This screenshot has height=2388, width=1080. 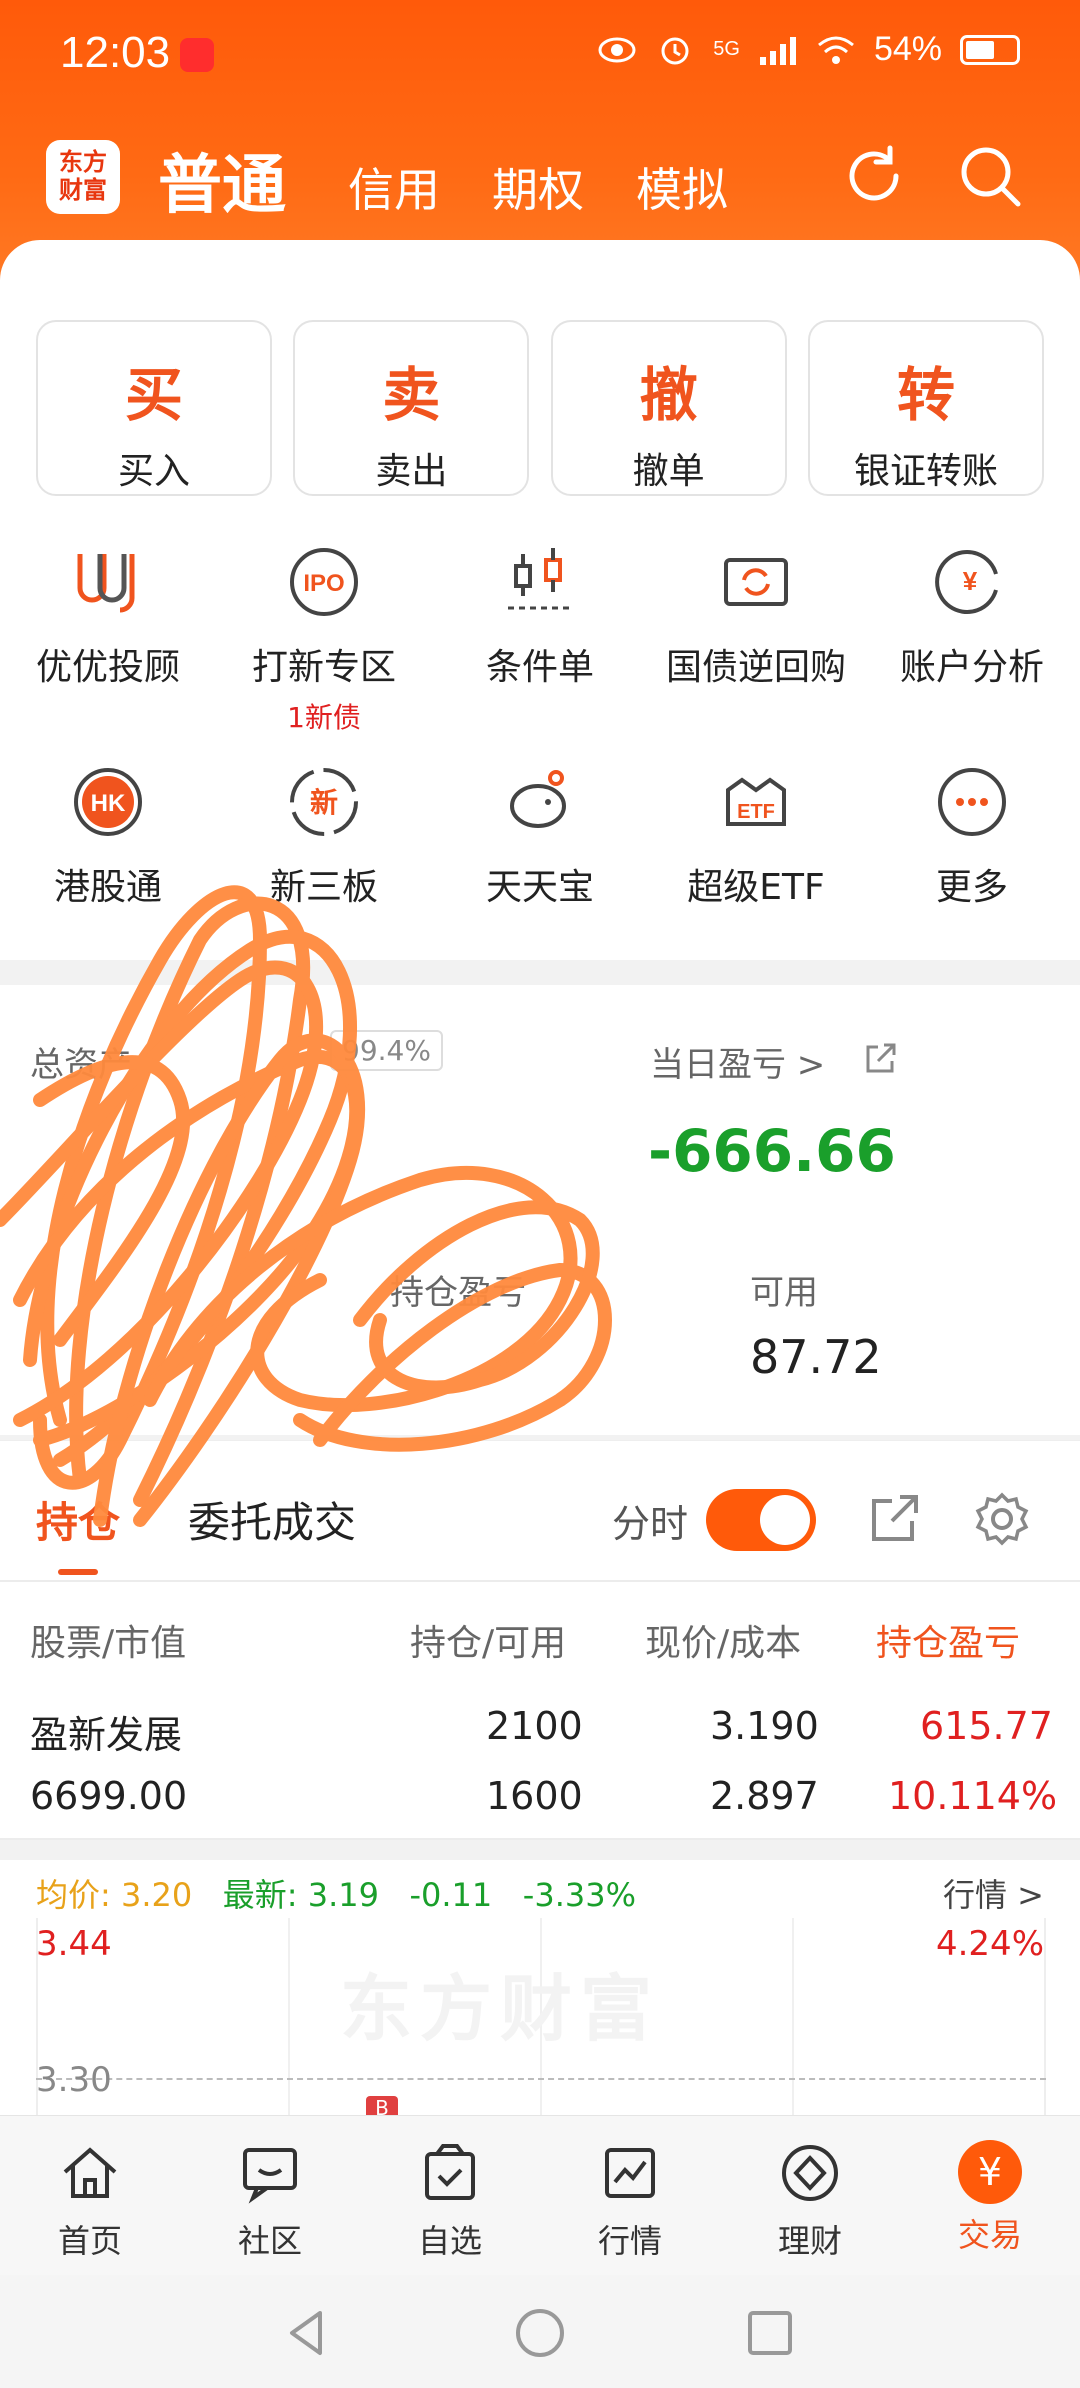 I want to click on tab-options: 期权, so click(x=538, y=187).